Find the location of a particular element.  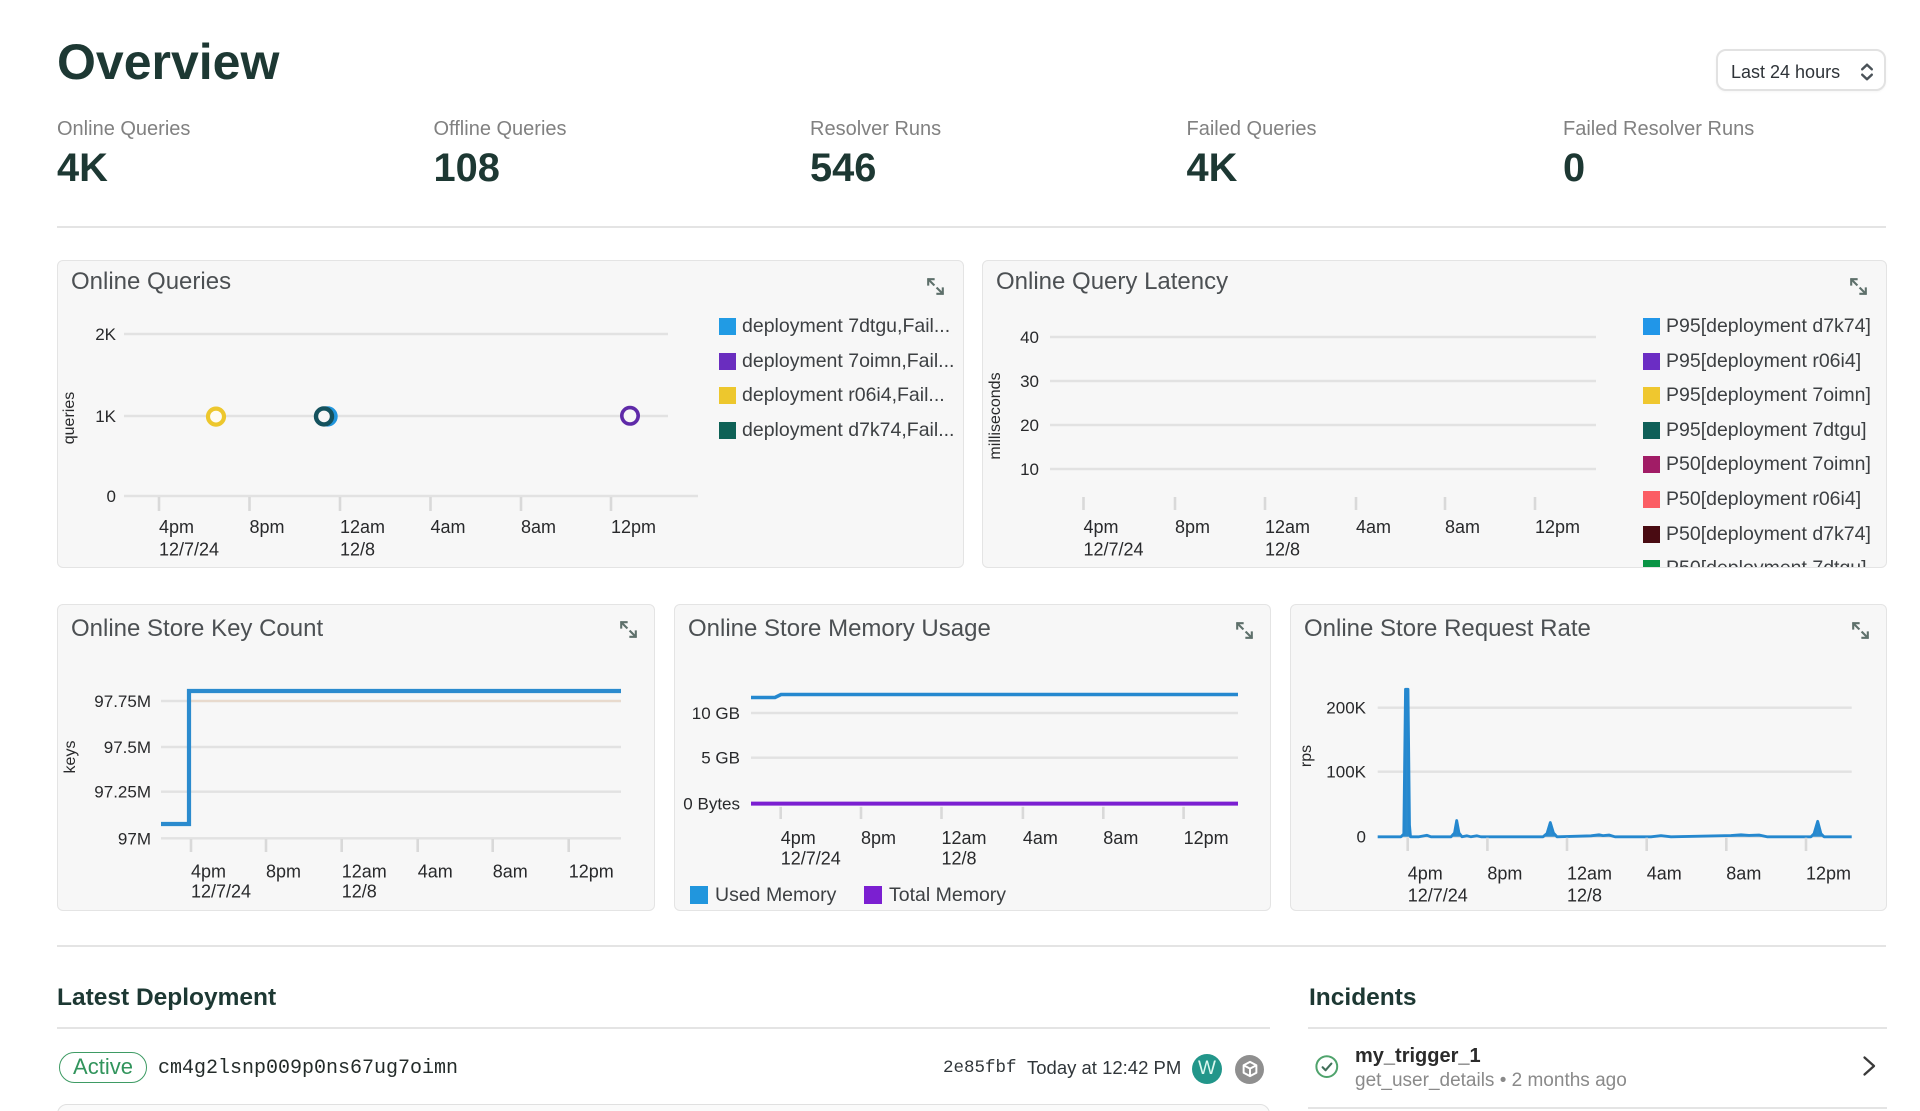

svg-text: 20 is located at coordinates (1029, 425).